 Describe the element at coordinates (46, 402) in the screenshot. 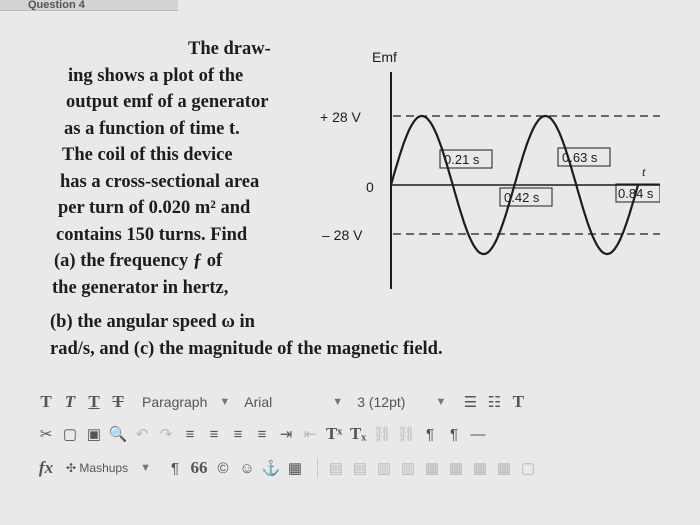

I see `bold-button: T` at that location.